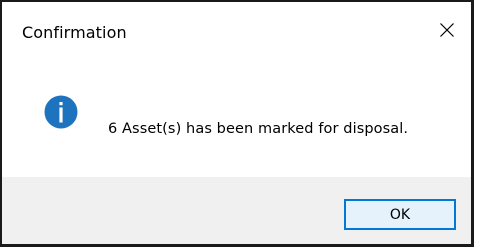  What do you see at coordinates (61, 112) in the screenshot?
I see `info-icon` at bounding box center [61, 112].